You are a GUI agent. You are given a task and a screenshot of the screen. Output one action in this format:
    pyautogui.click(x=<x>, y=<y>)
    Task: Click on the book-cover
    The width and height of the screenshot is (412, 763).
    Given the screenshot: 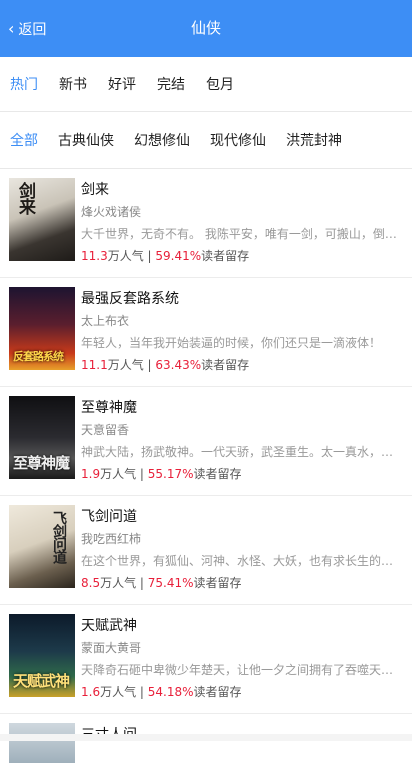 What is the action you would take?
    pyautogui.click(x=42, y=743)
    